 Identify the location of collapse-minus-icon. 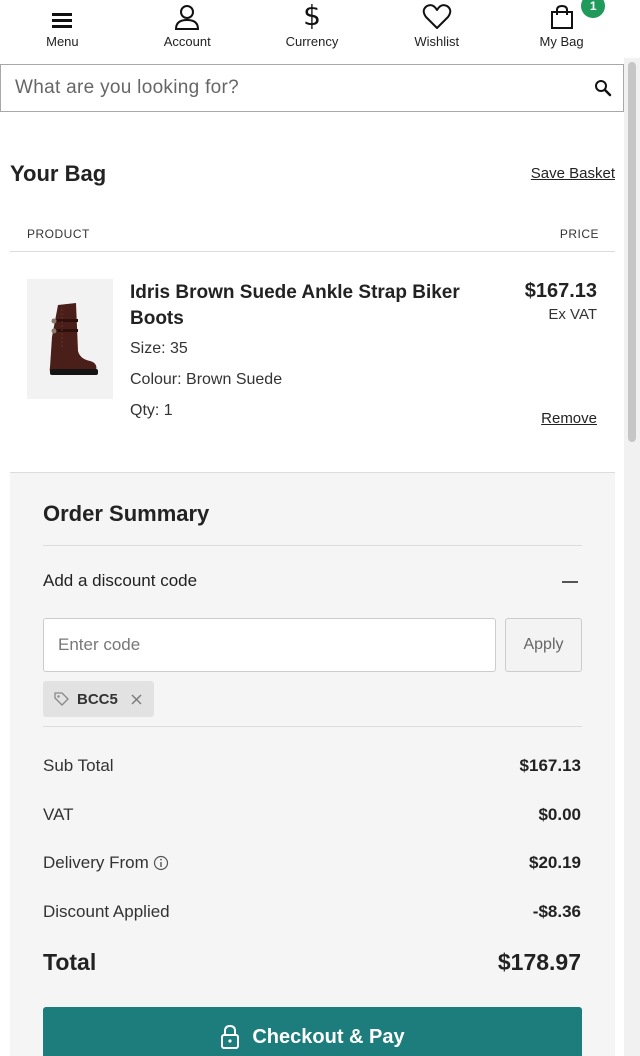
(570, 582).